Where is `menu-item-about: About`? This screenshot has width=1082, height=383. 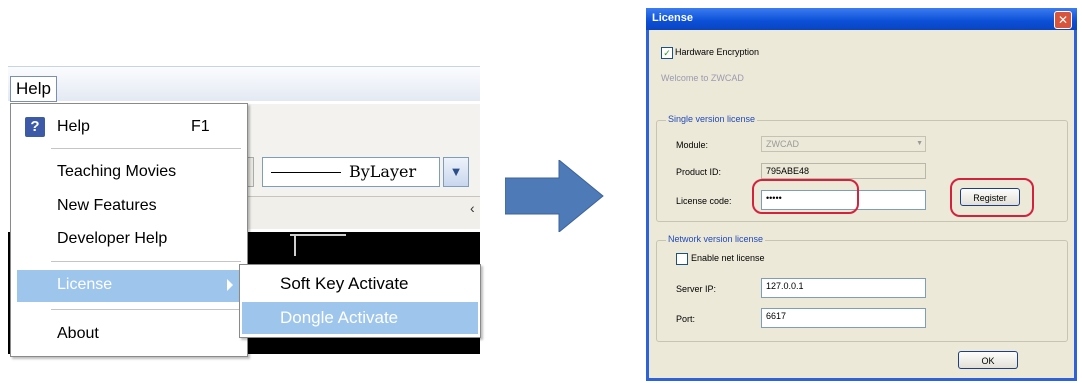
menu-item-about: About is located at coordinates (129, 334).